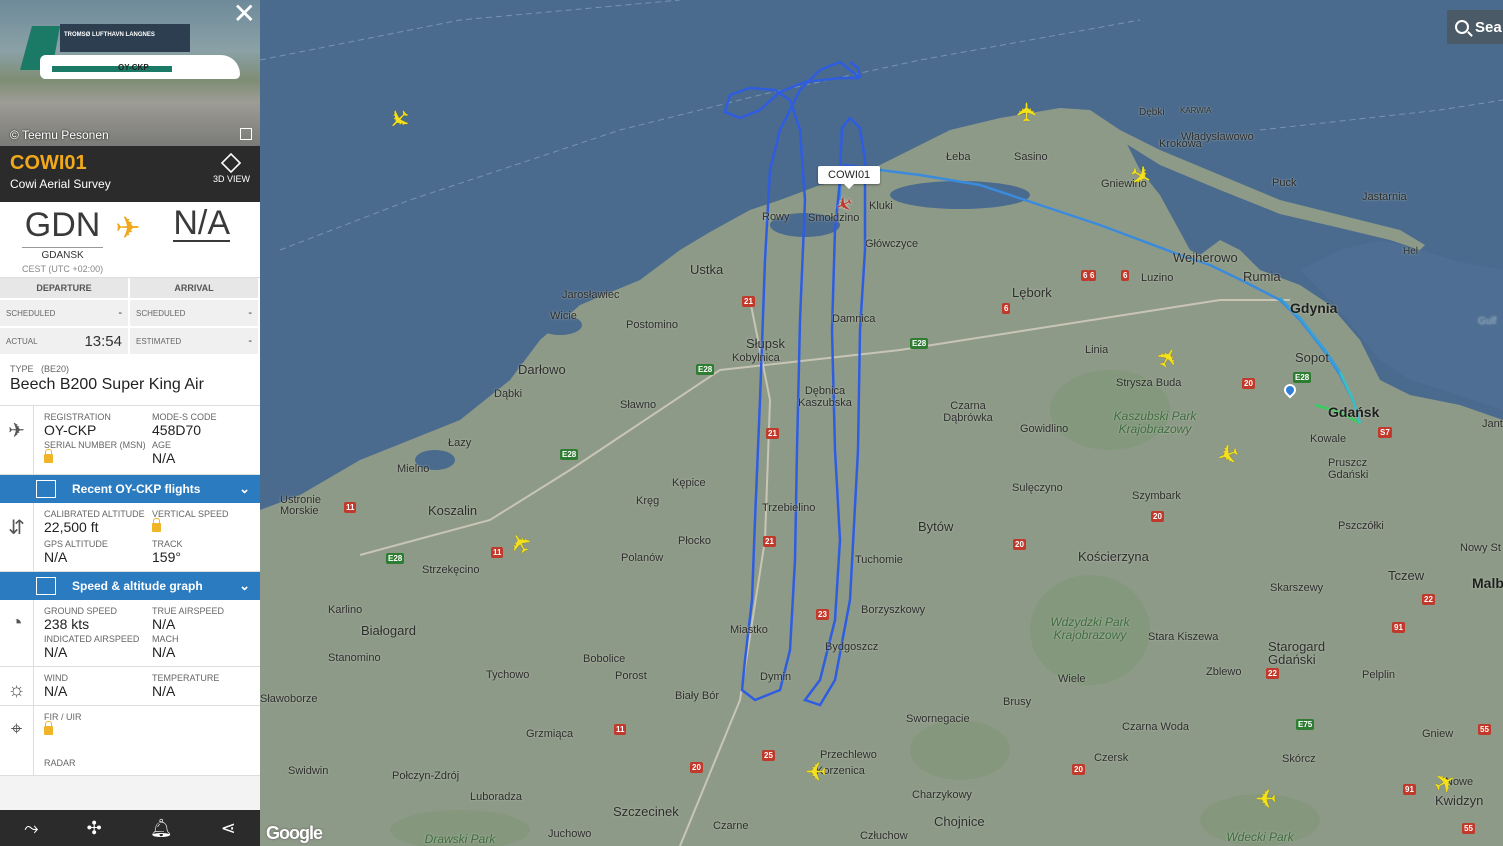 Image resolution: width=1503 pixels, height=846 pixels. I want to click on arr-scheduled-value: -, so click(250, 313).